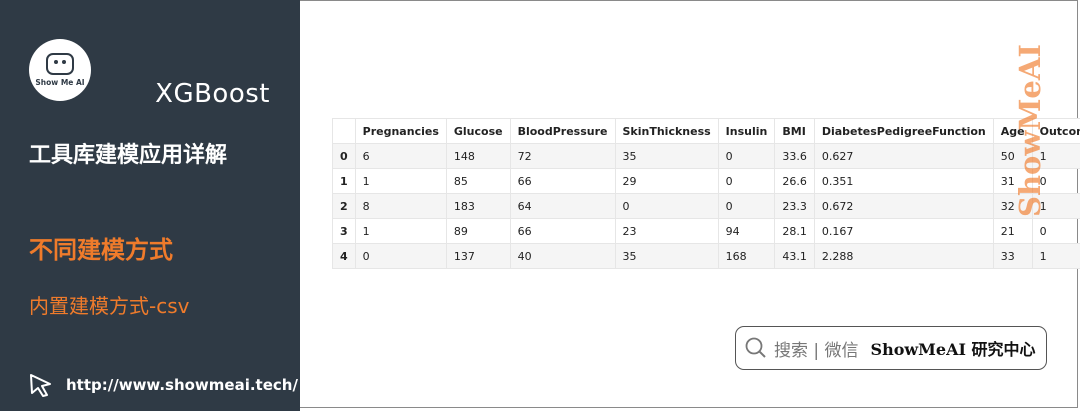 Image resolution: width=1080 pixels, height=411 pixels. Describe the element at coordinates (794, 181) in the screenshot. I see `table-cell: 26.6` at that location.